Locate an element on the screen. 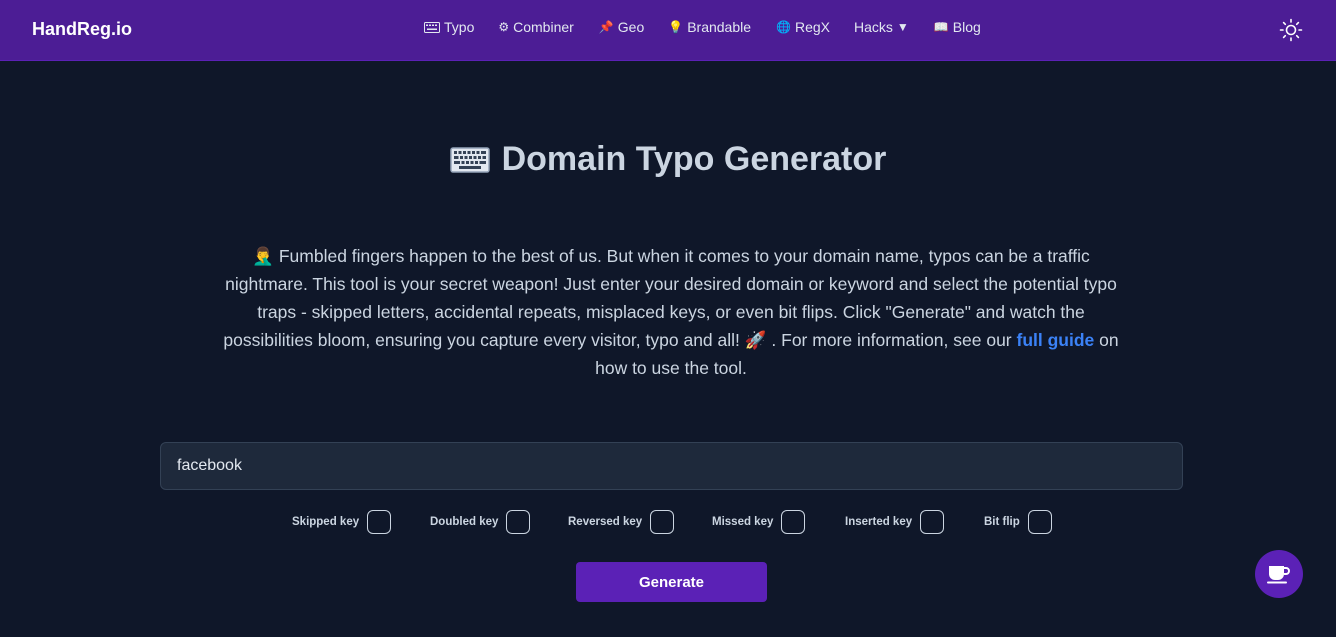 Image resolution: width=1336 pixels, height=637 pixels. nav-item-label: Geo is located at coordinates (631, 27).